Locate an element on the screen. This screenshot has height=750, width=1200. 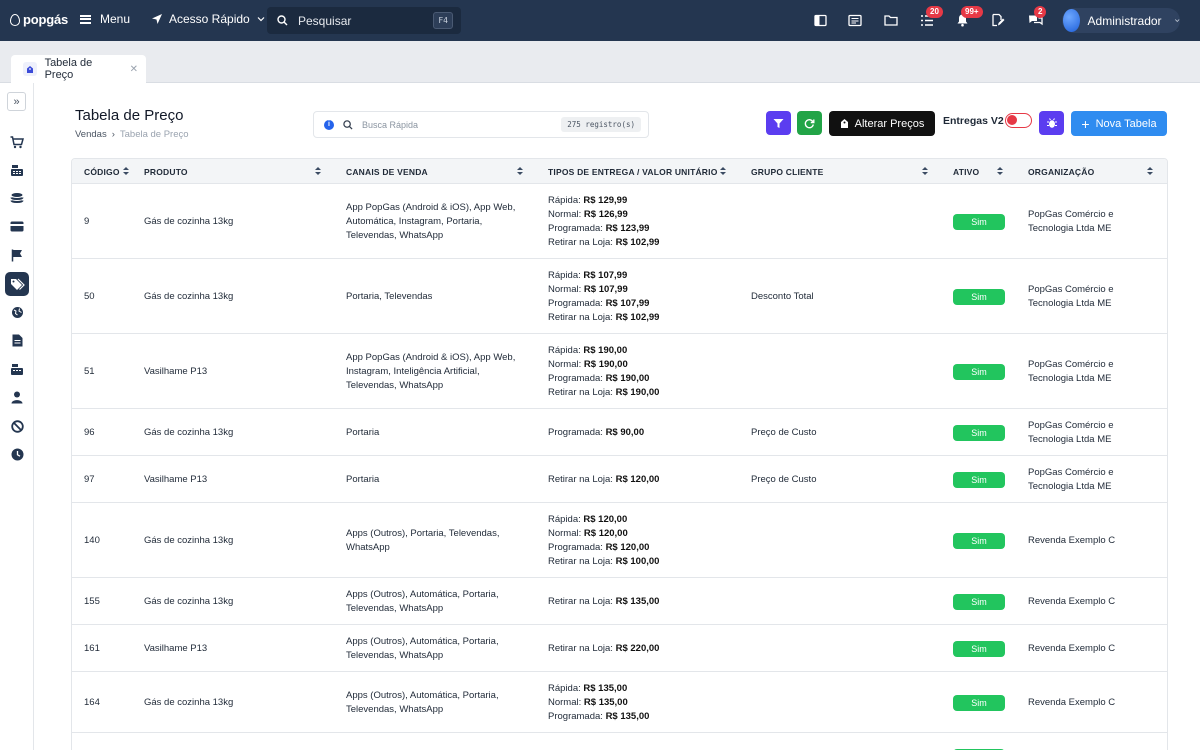
organization-line: PopGas Comércio e is located at coordinates (1071, 364).